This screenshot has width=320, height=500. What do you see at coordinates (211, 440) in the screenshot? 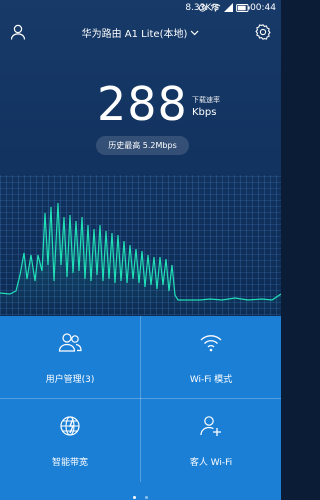
I see `menu-tile-guest-wifi: 客人 Wi-Fi` at bounding box center [211, 440].